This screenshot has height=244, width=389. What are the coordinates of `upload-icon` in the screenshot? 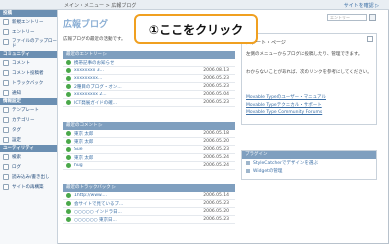 It's located at (6, 42).